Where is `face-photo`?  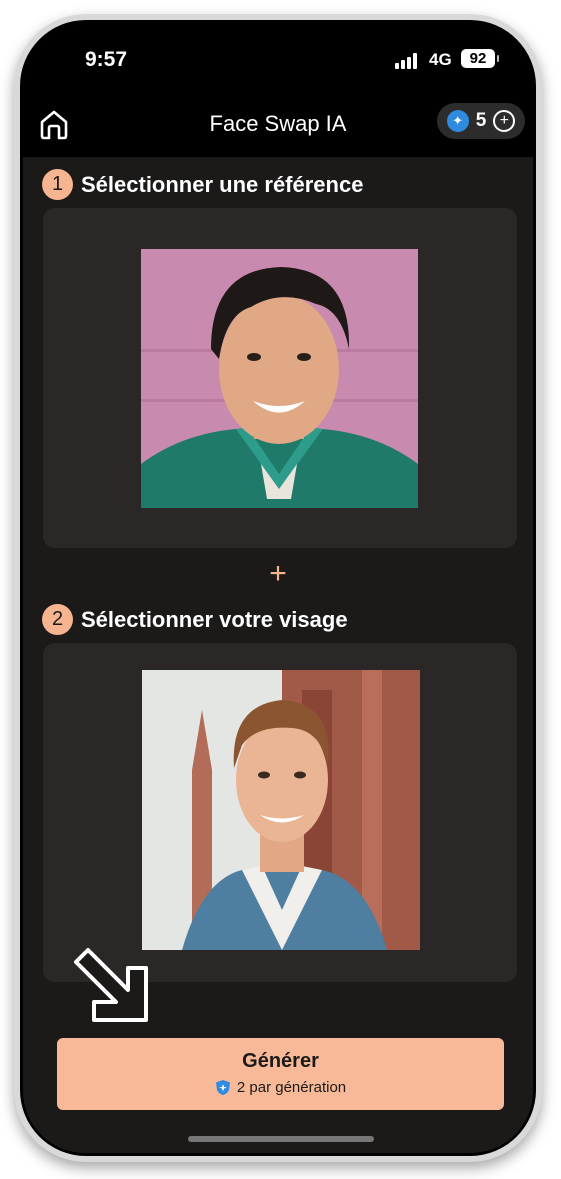
face-photo is located at coordinates (281, 810).